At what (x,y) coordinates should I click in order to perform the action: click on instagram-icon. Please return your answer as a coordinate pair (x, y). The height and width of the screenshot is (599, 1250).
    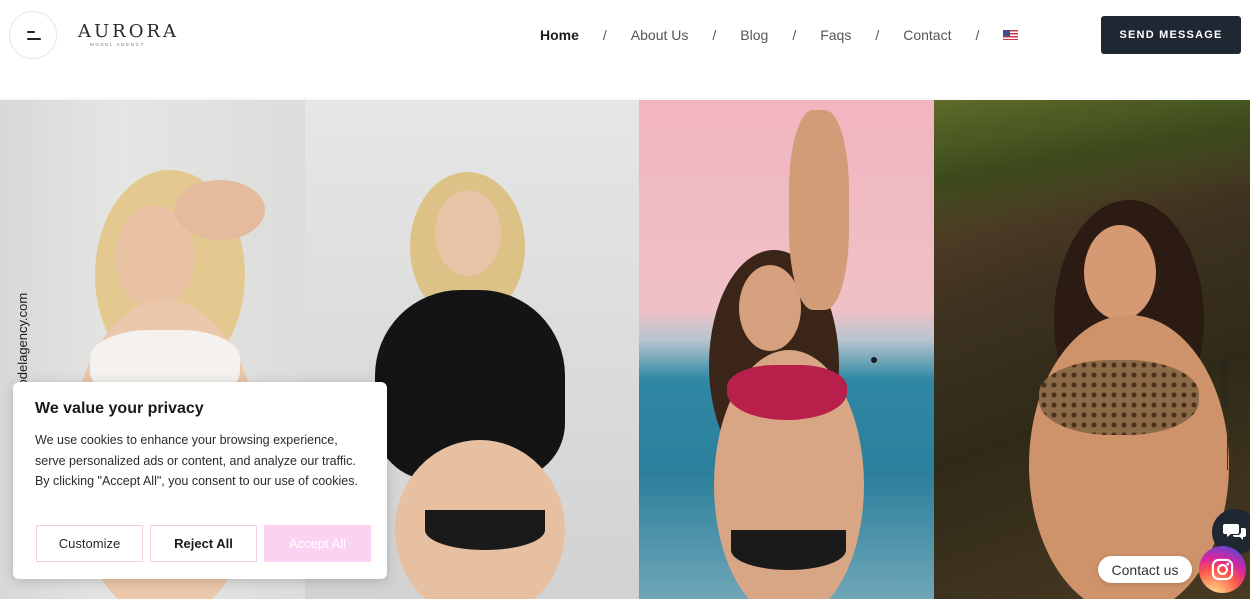
    Looking at the image, I should click on (1222, 569).